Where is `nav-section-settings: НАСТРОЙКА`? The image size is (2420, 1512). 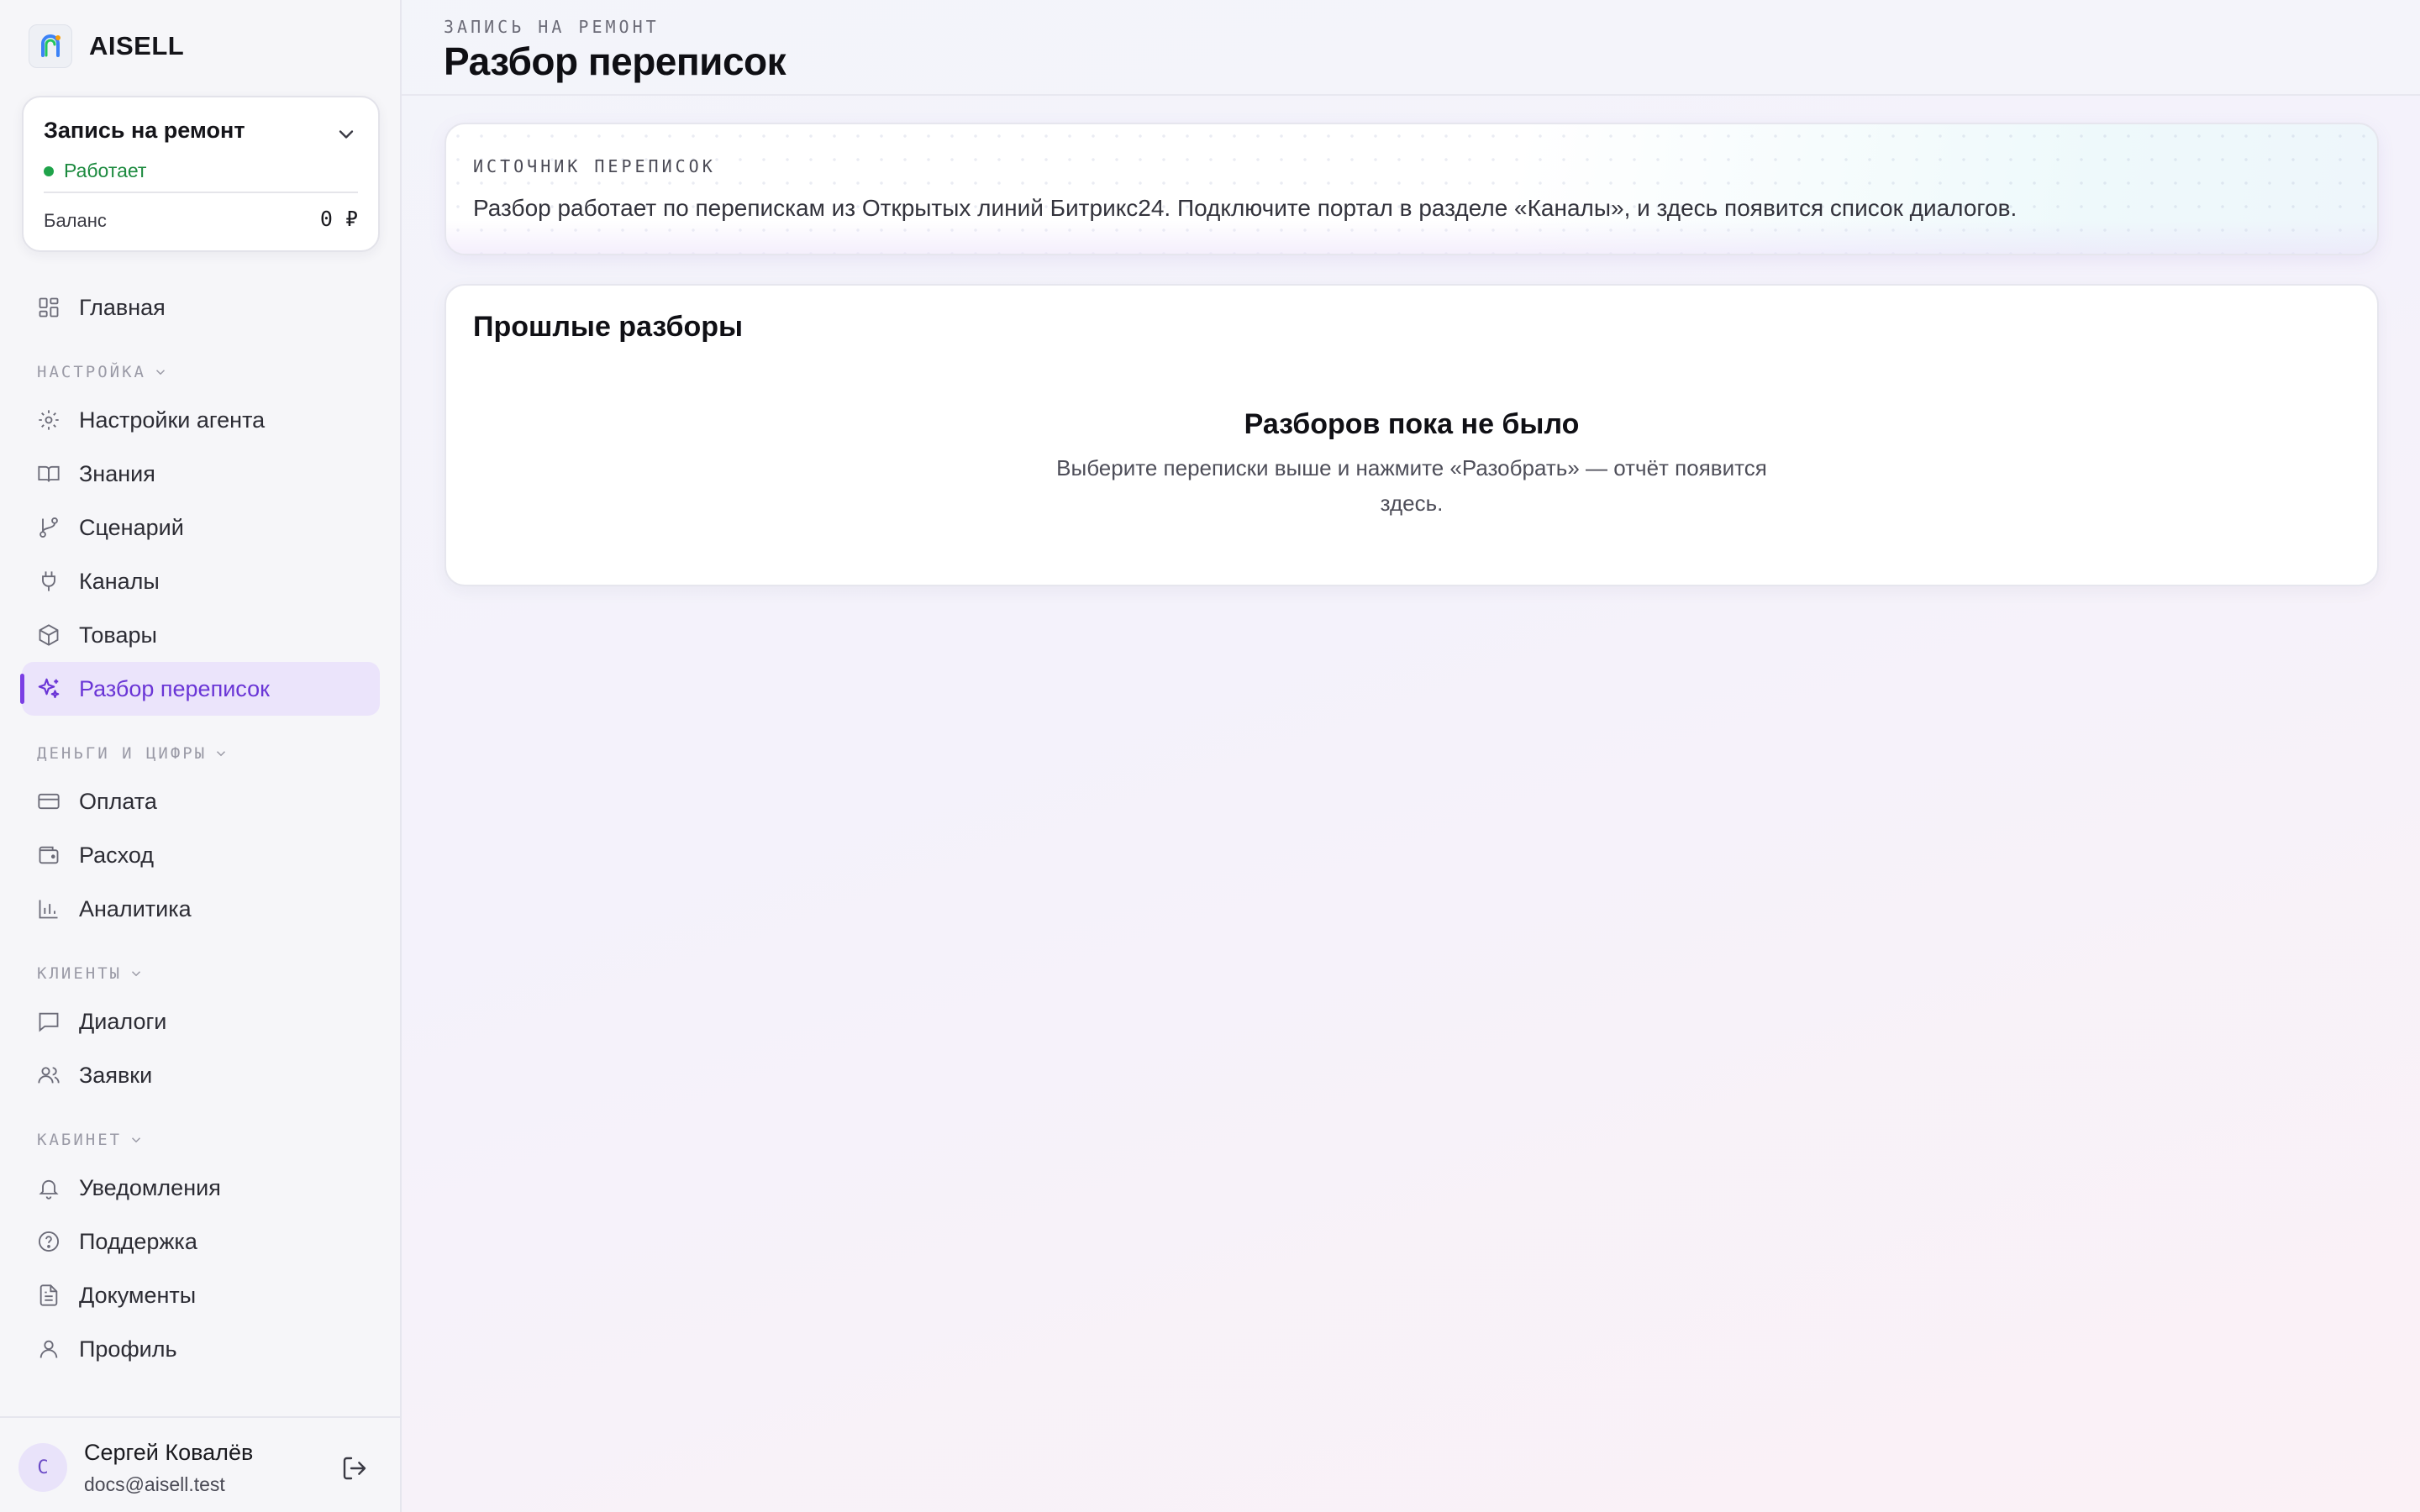
nav-section-settings: НАСТРОЙКА is located at coordinates (102, 372).